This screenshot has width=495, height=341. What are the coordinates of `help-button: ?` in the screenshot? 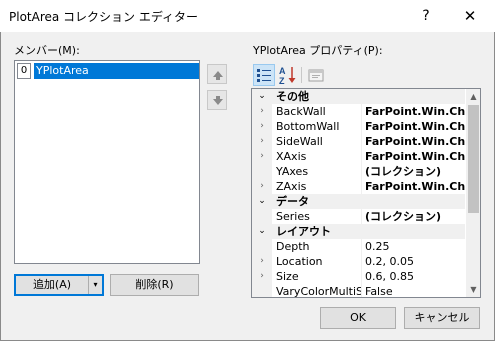 It's located at (426, 16).